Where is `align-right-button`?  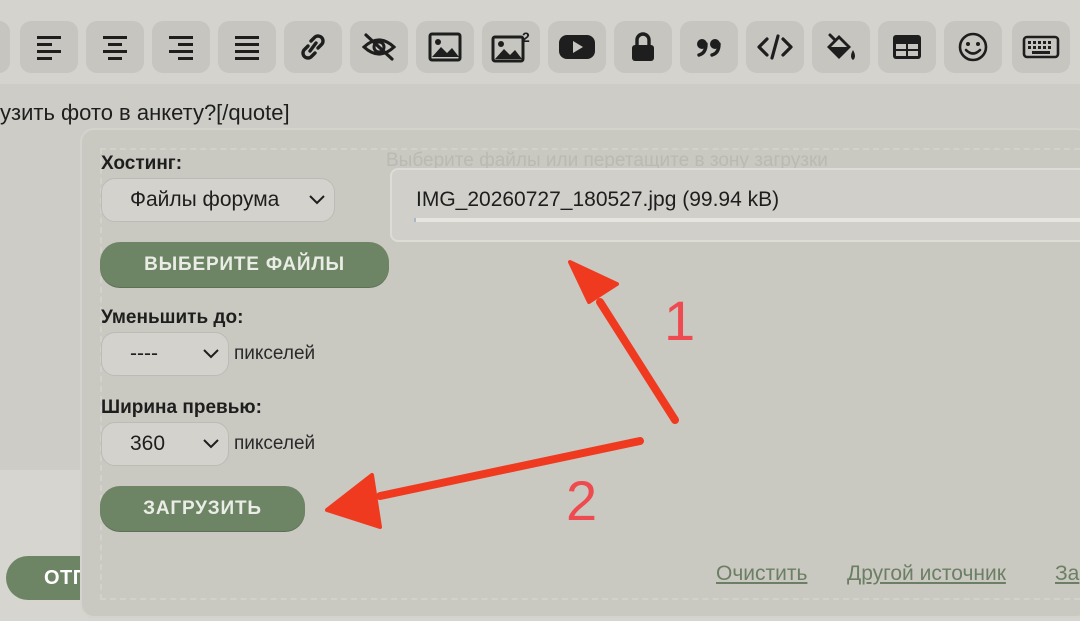
align-right-button is located at coordinates (181, 47).